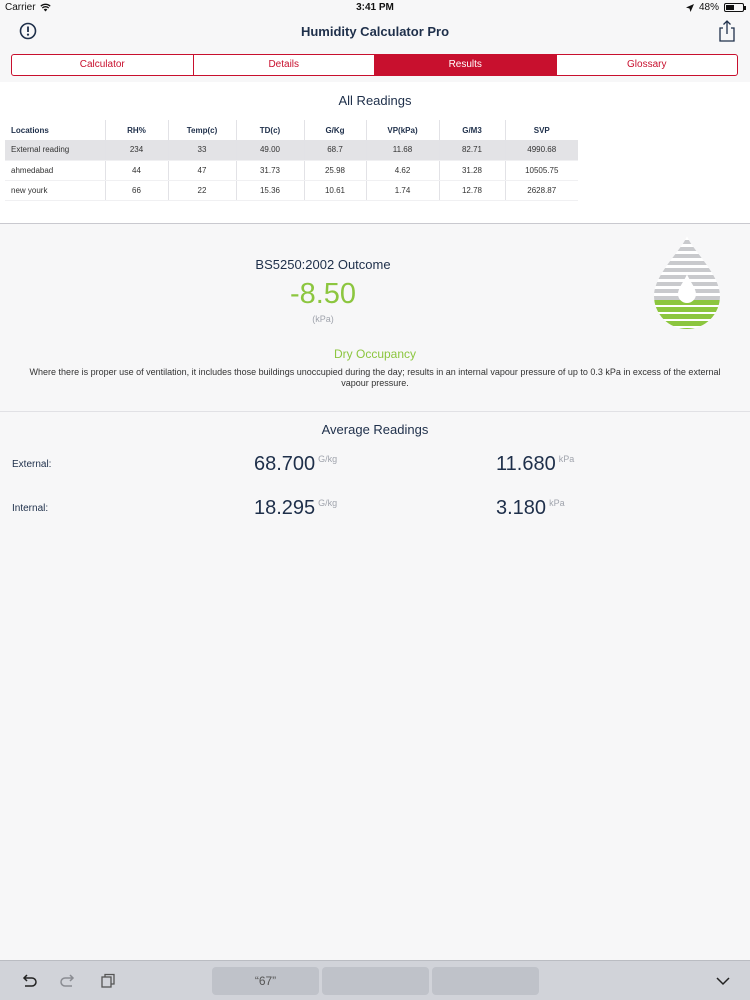 The image size is (750, 1000). I want to click on table-cell: 44, so click(137, 170).